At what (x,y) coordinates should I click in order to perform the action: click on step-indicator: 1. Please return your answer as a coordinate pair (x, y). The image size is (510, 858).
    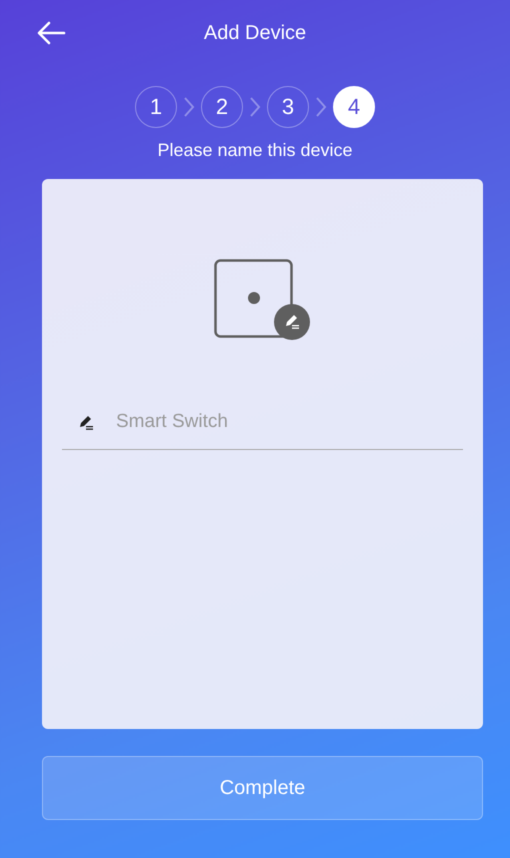
    Looking at the image, I should click on (156, 107).